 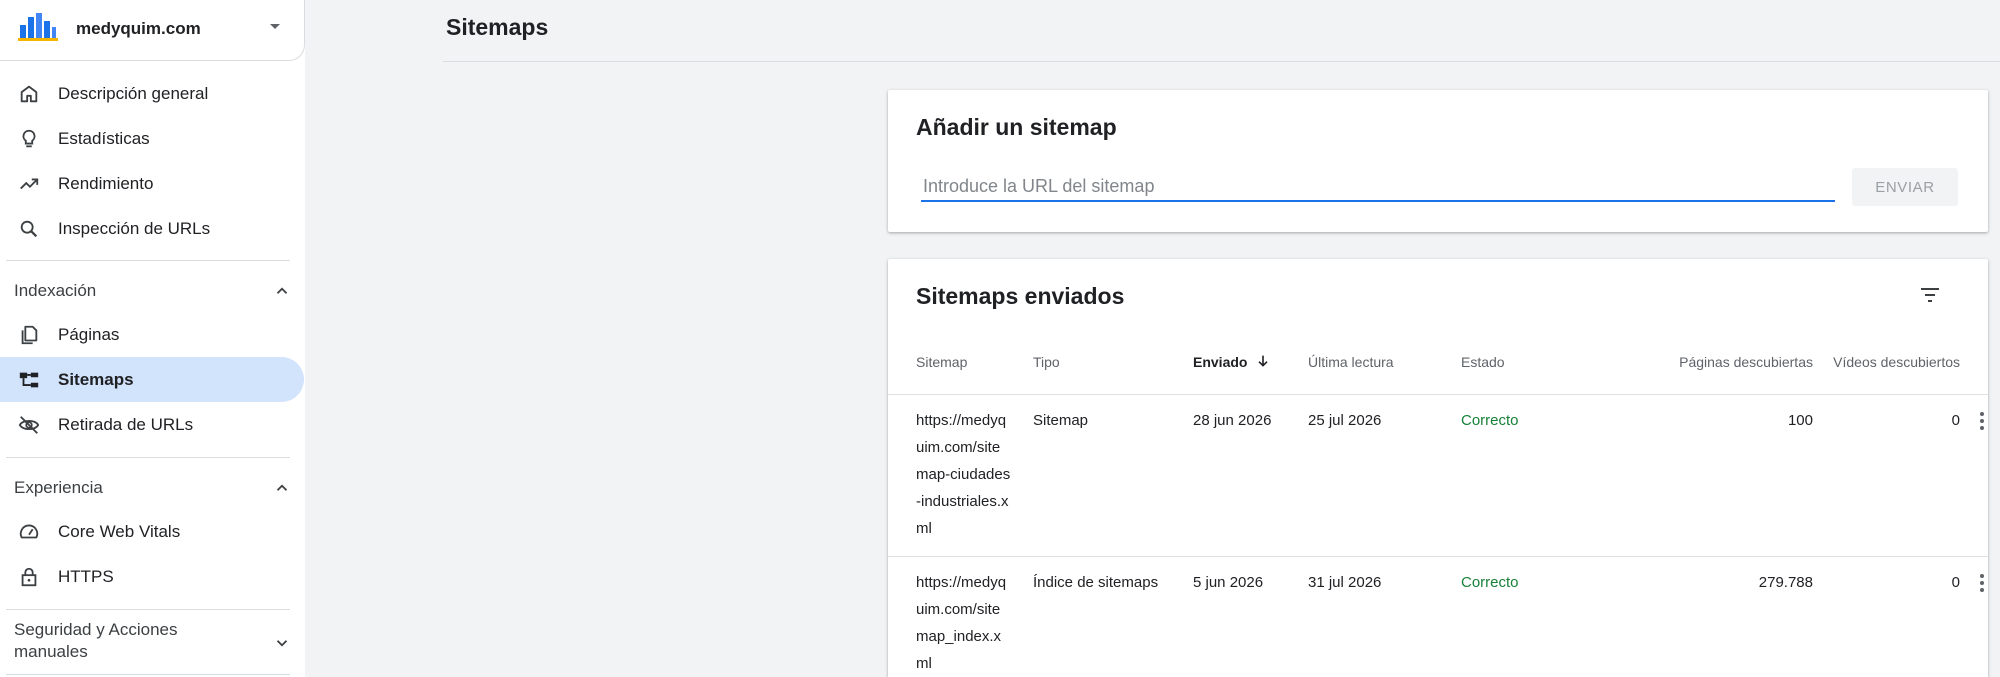 I want to click on add-sitemap-card: Añadir un sitemap ENVIAR, so click(x=1438, y=161).